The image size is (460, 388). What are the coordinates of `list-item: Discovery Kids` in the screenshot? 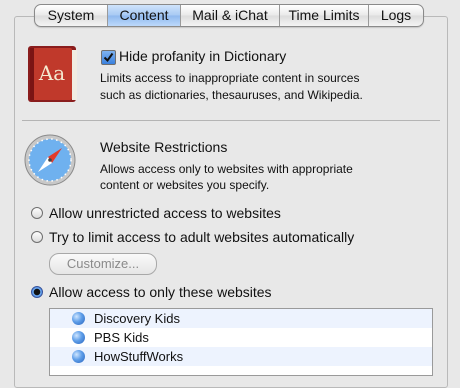 It's located at (241, 318).